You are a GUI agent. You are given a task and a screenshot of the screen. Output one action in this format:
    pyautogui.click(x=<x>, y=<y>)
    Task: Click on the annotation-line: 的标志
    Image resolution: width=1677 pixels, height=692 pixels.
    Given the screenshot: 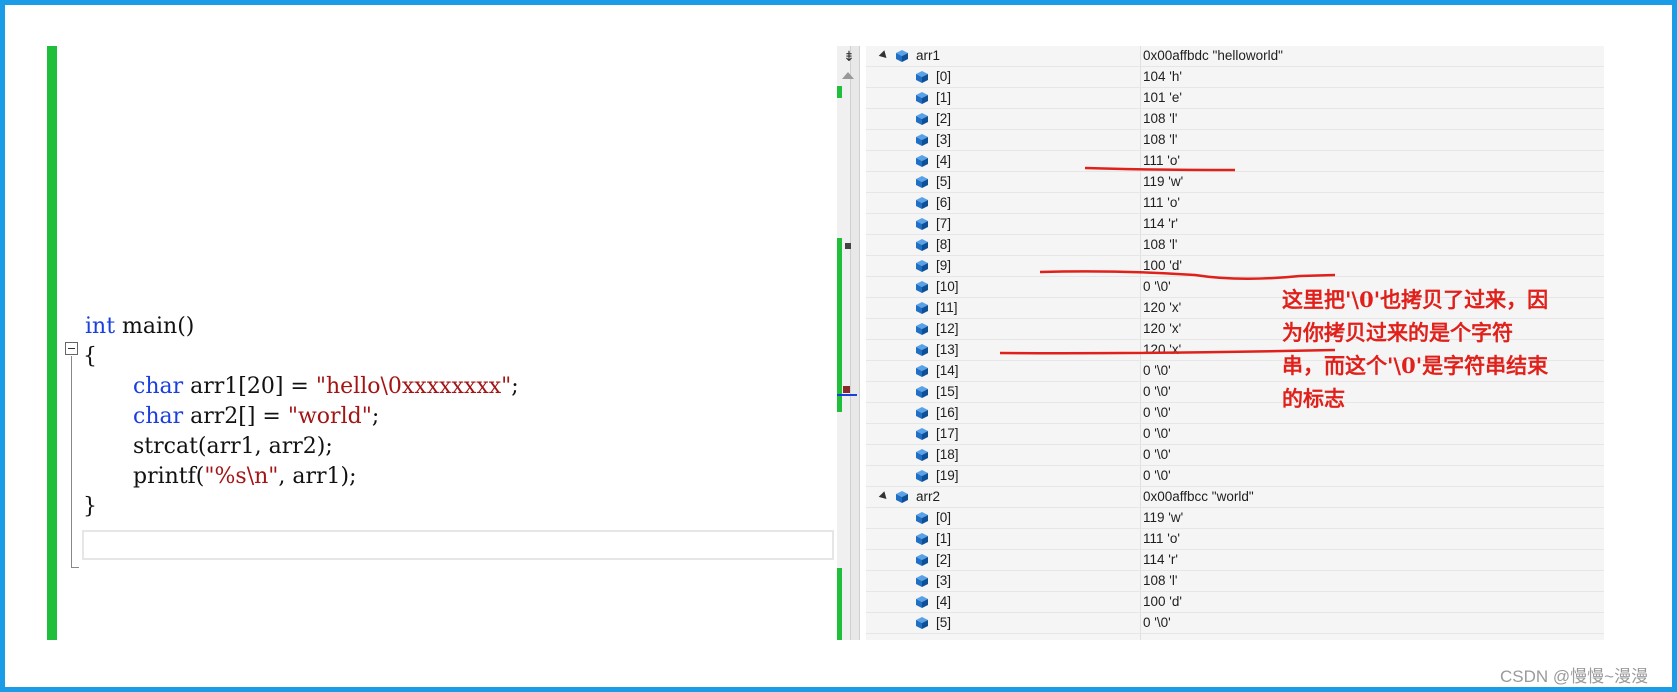 What is the action you would take?
    pyautogui.click(x=1313, y=398)
    